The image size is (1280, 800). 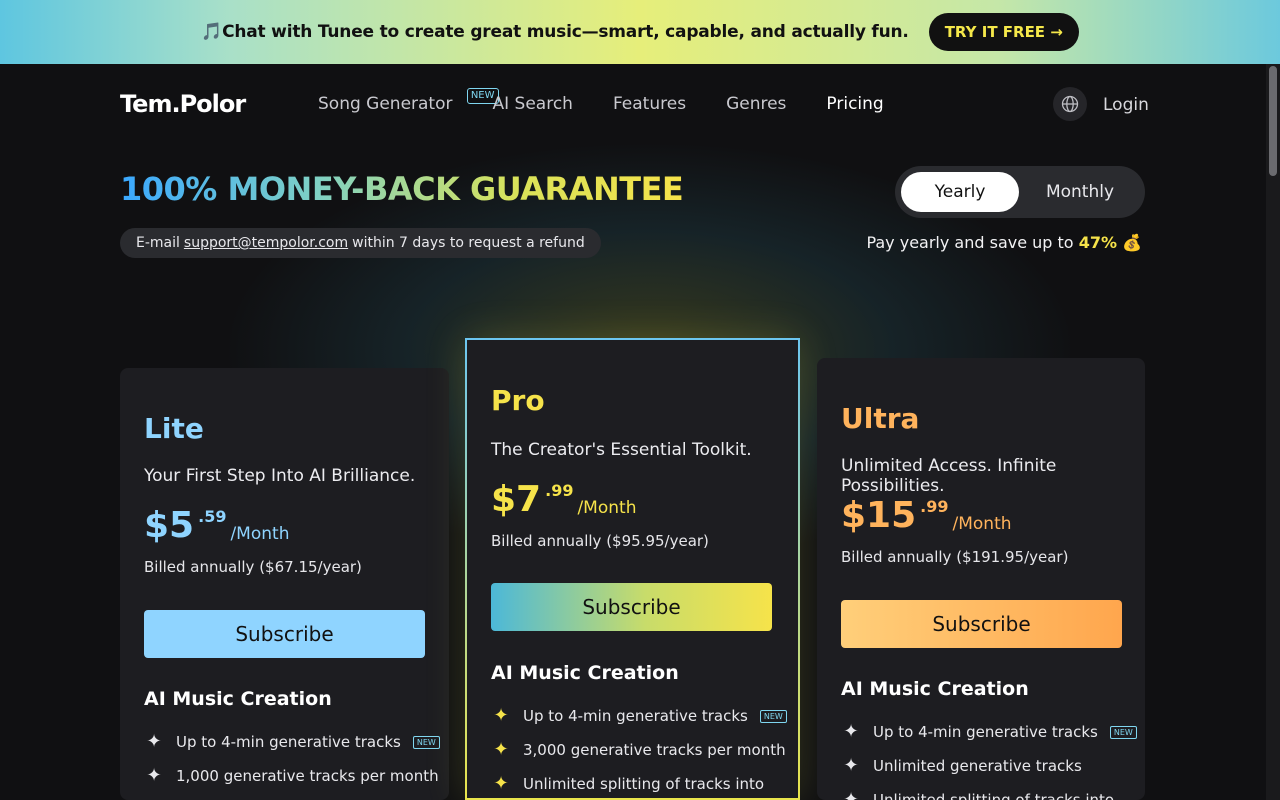 I want to click on plan-price: $5 .59 /Month, so click(x=216, y=526).